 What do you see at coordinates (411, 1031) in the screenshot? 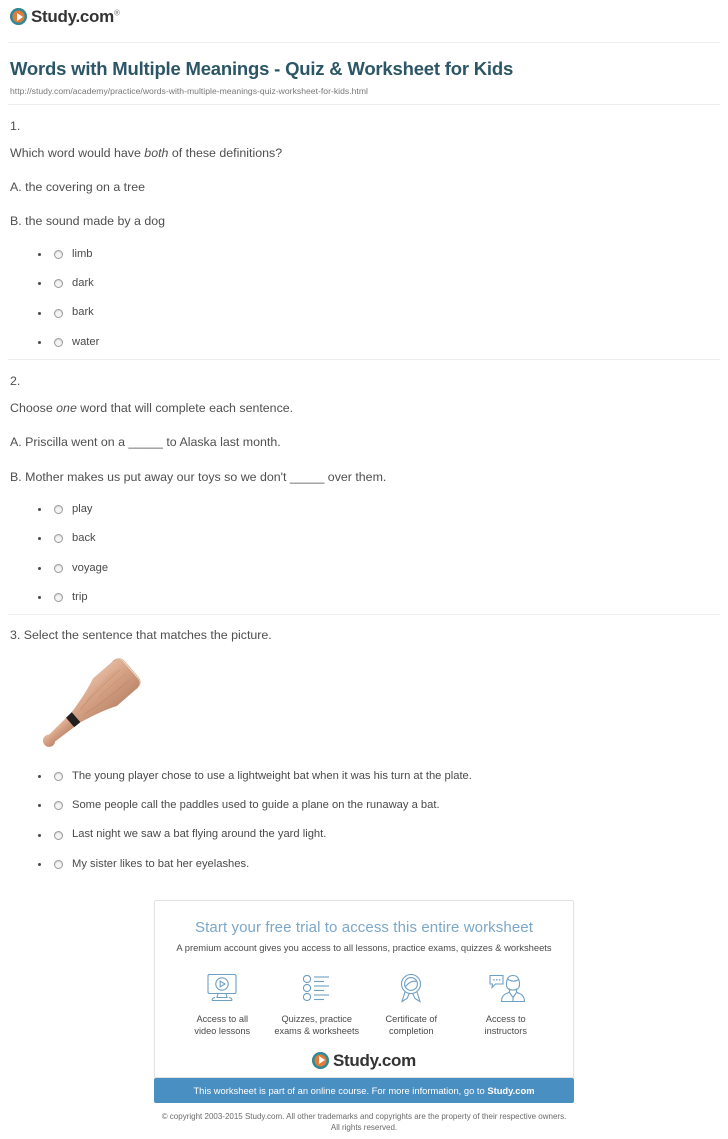
I see `feature-label-line2: completion` at bounding box center [411, 1031].